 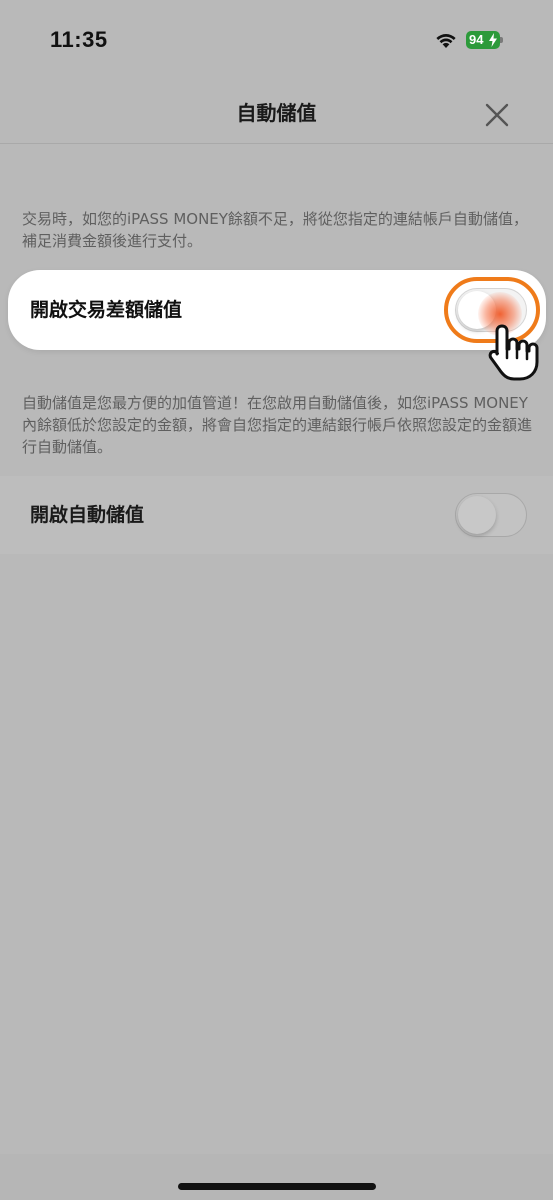 I want to click on hand-pointer-icon, so click(x=513, y=352).